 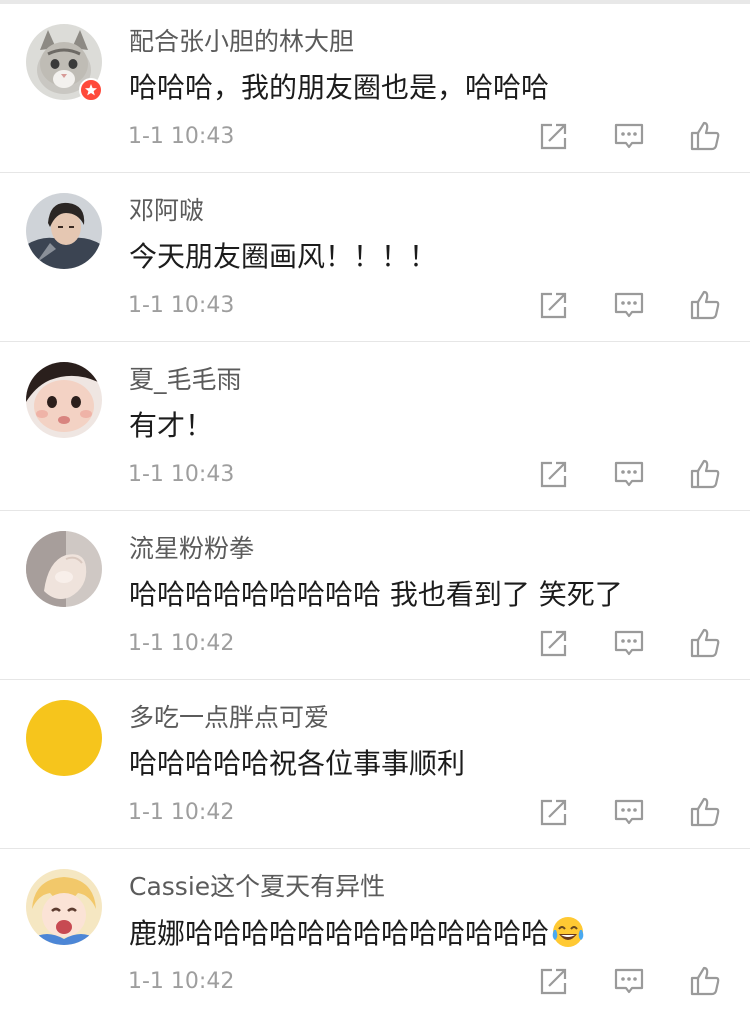 I want to click on anime-girl-avatar, so click(x=64, y=907).